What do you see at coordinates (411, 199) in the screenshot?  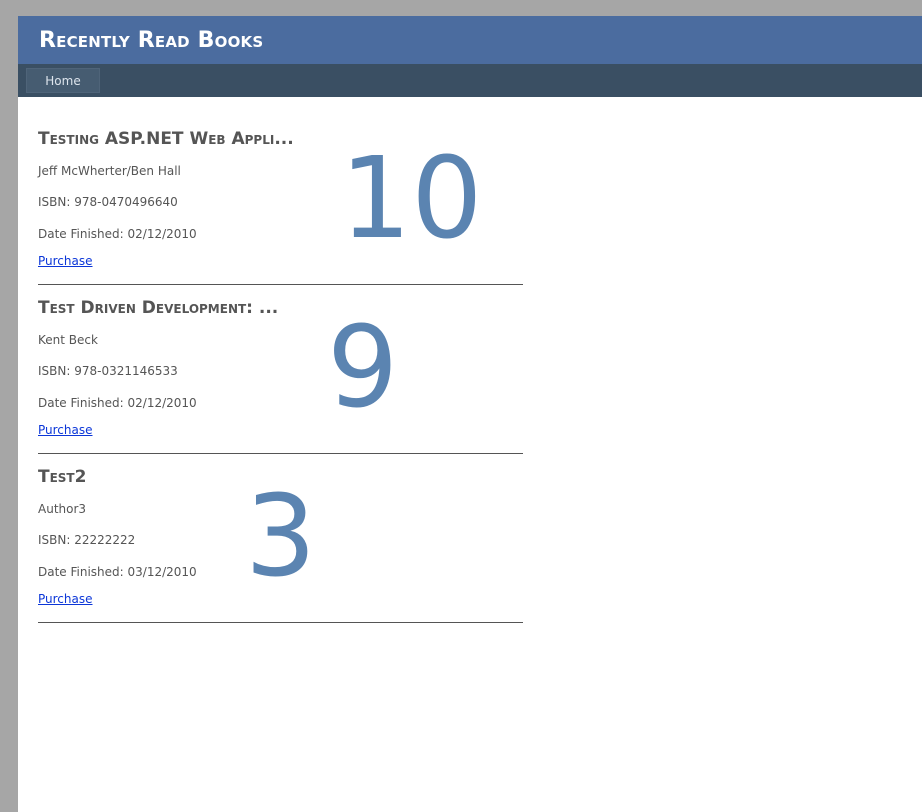 I see `book-rating: 10` at bounding box center [411, 199].